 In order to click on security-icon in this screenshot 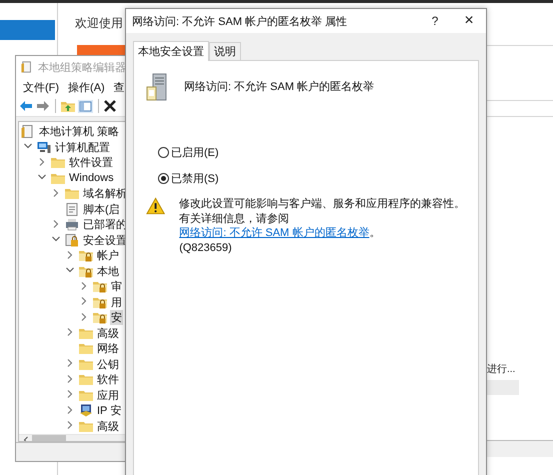, I will do `click(72, 240)`.